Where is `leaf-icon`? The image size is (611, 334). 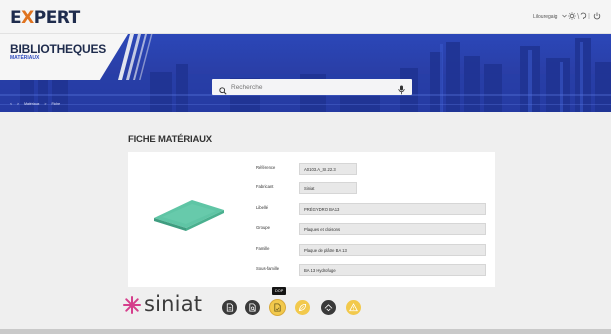
leaf-icon is located at coordinates (302, 307).